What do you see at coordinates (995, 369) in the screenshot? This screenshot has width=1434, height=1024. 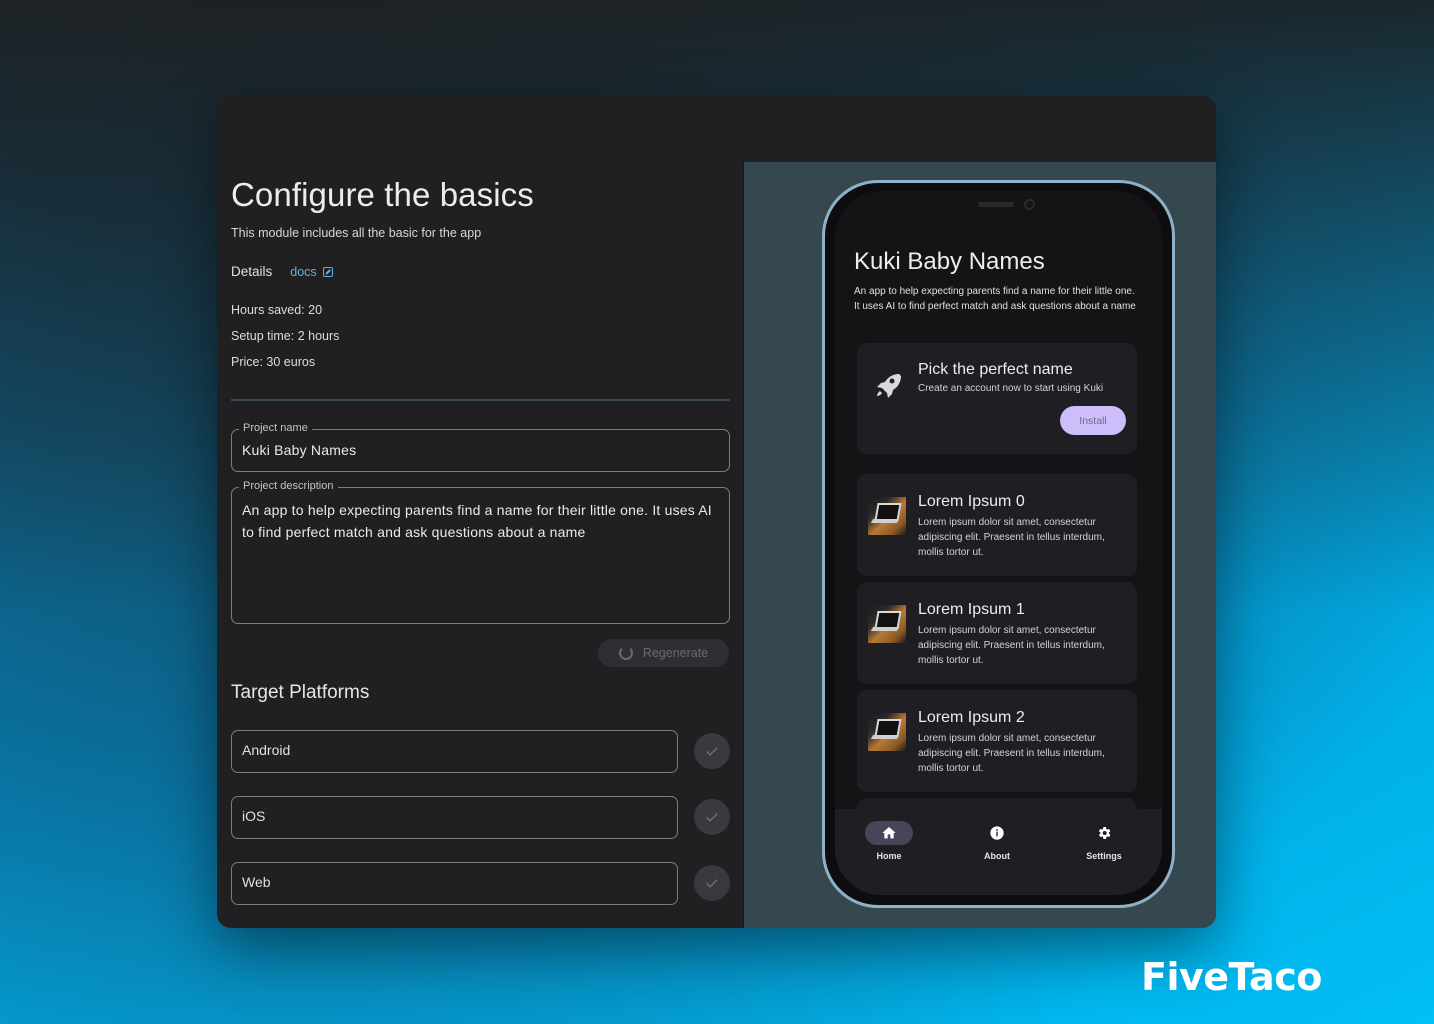 I see `hero-title: Pick the perfect name` at bounding box center [995, 369].